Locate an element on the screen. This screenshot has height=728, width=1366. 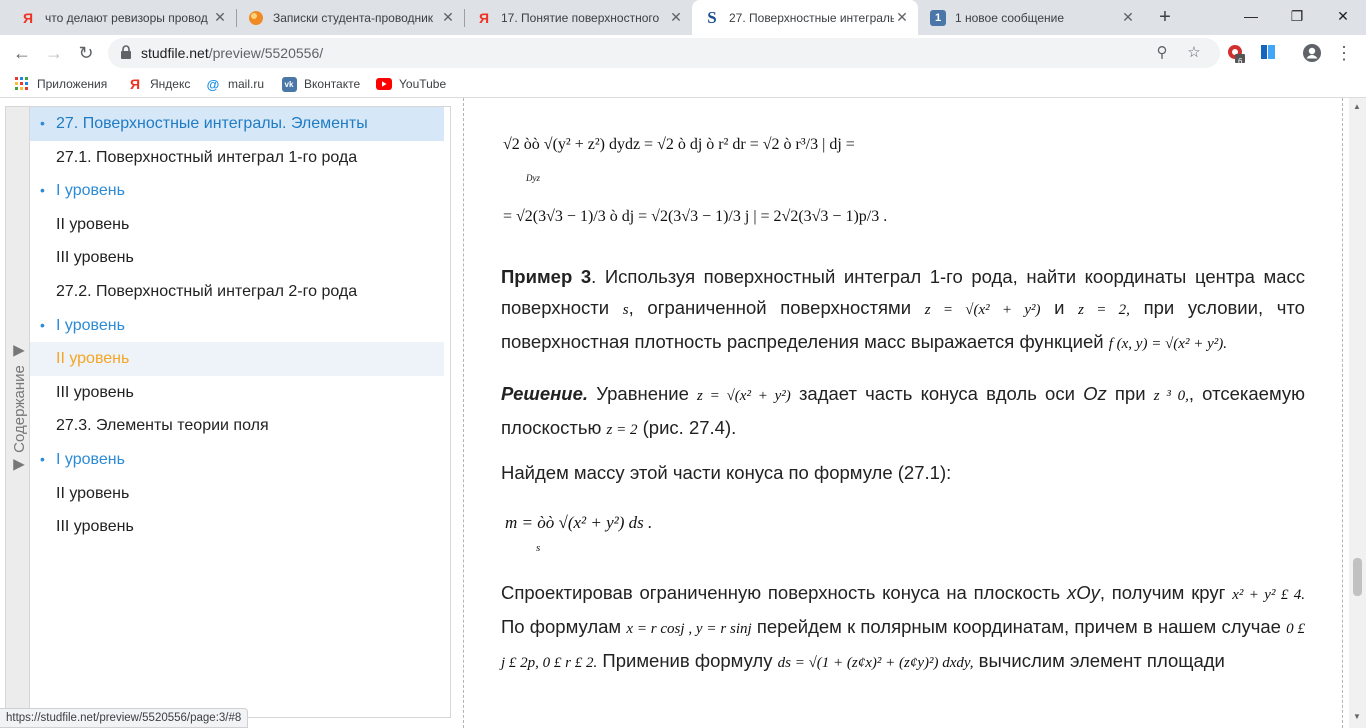
toc-item: 27.2. Поверхностный интеграл 2-го рода is located at coordinates (237, 292).